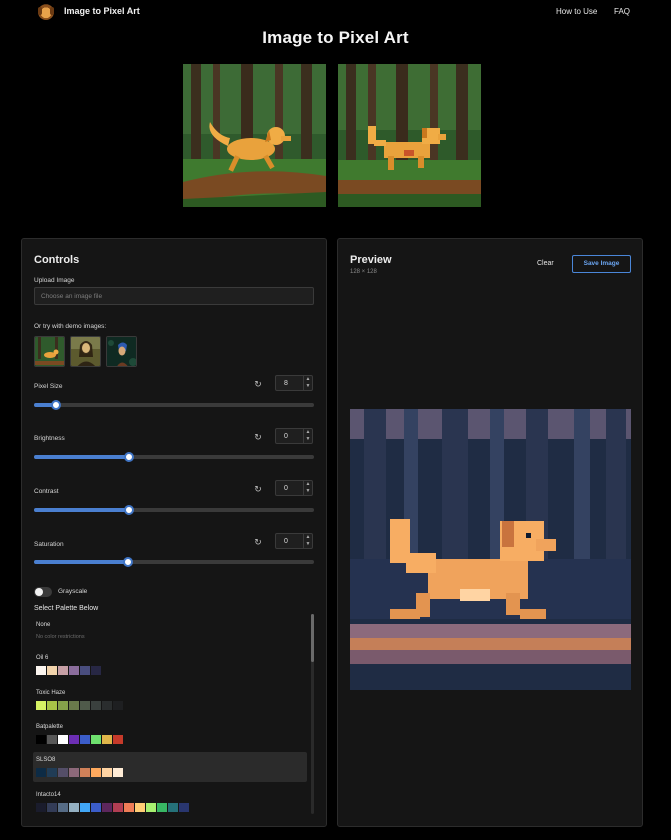 This screenshot has height=840, width=671. Describe the element at coordinates (335, 12) in the screenshot. I see `top-nav: Image to Pixel Art How to Use FAQ` at that location.